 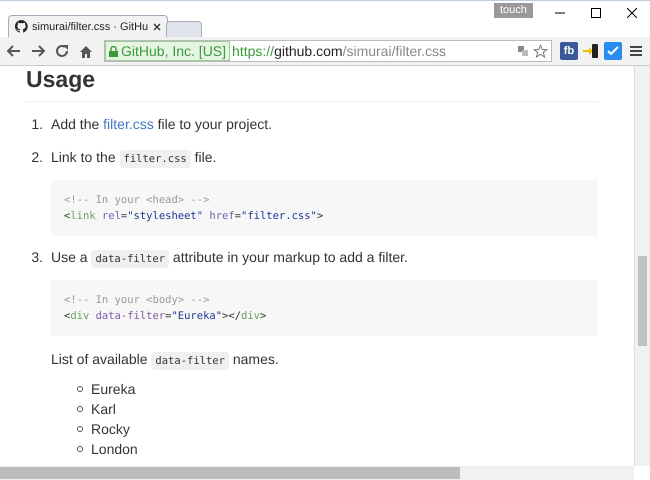 What do you see at coordinates (14, 51) in the screenshot?
I see `back-arrow-icon` at bounding box center [14, 51].